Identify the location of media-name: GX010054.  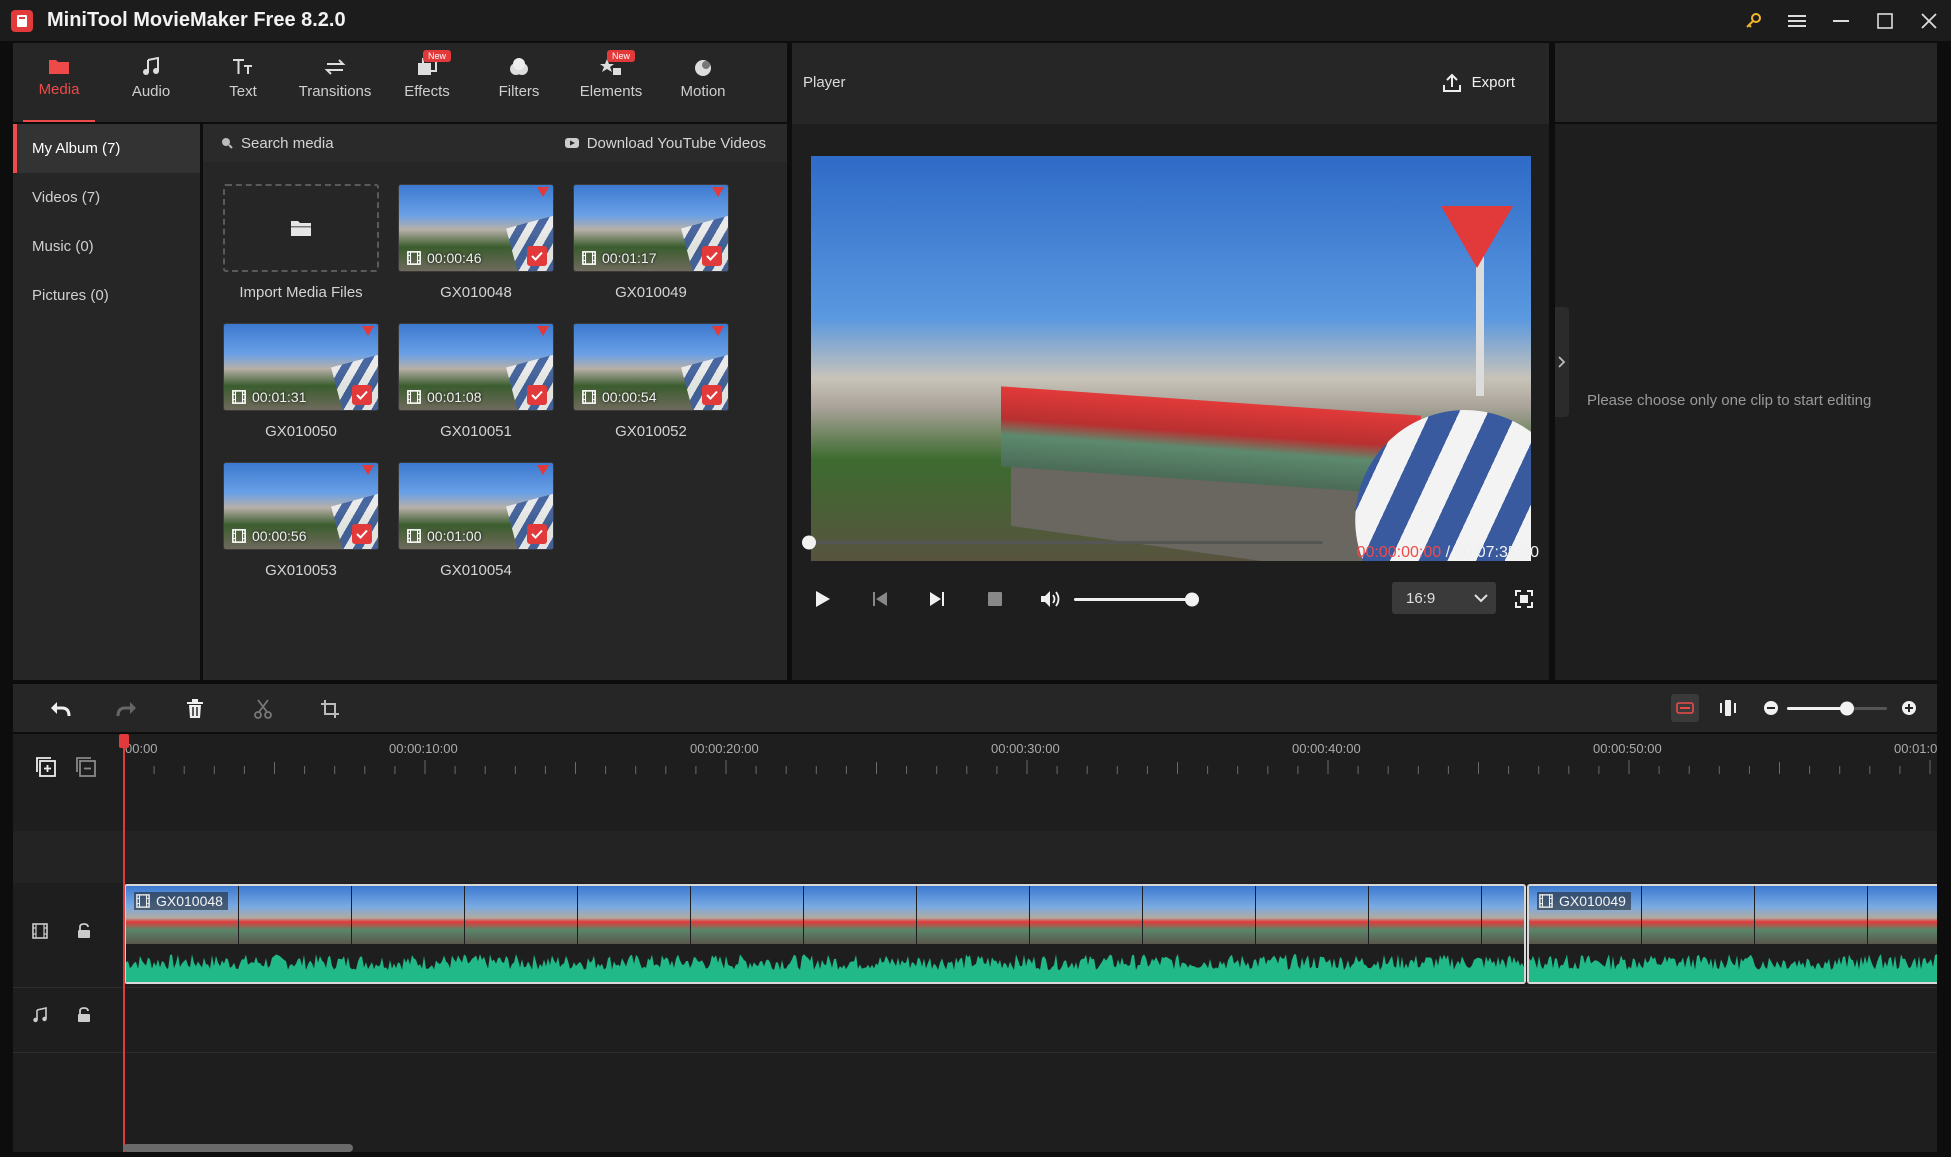
(476, 570).